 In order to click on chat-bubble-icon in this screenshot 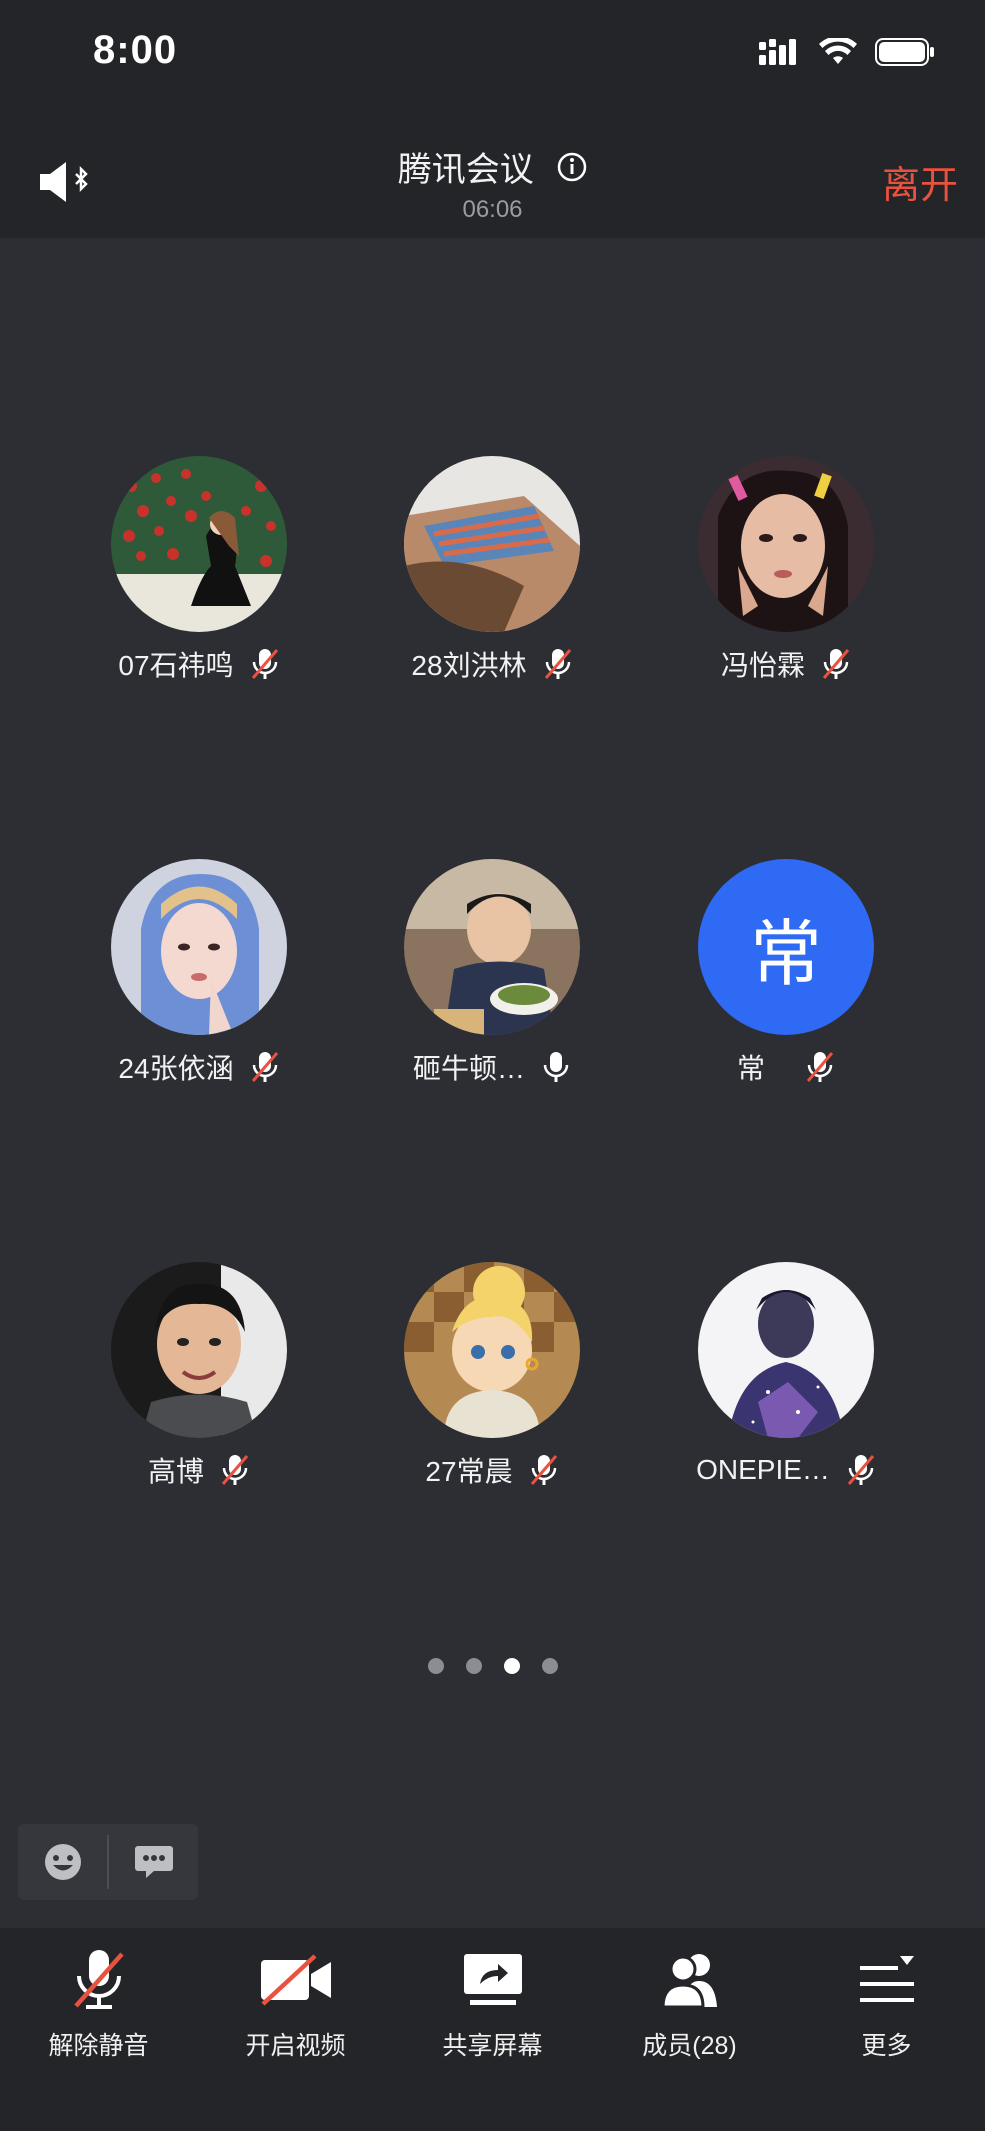, I will do `click(153, 1862)`.